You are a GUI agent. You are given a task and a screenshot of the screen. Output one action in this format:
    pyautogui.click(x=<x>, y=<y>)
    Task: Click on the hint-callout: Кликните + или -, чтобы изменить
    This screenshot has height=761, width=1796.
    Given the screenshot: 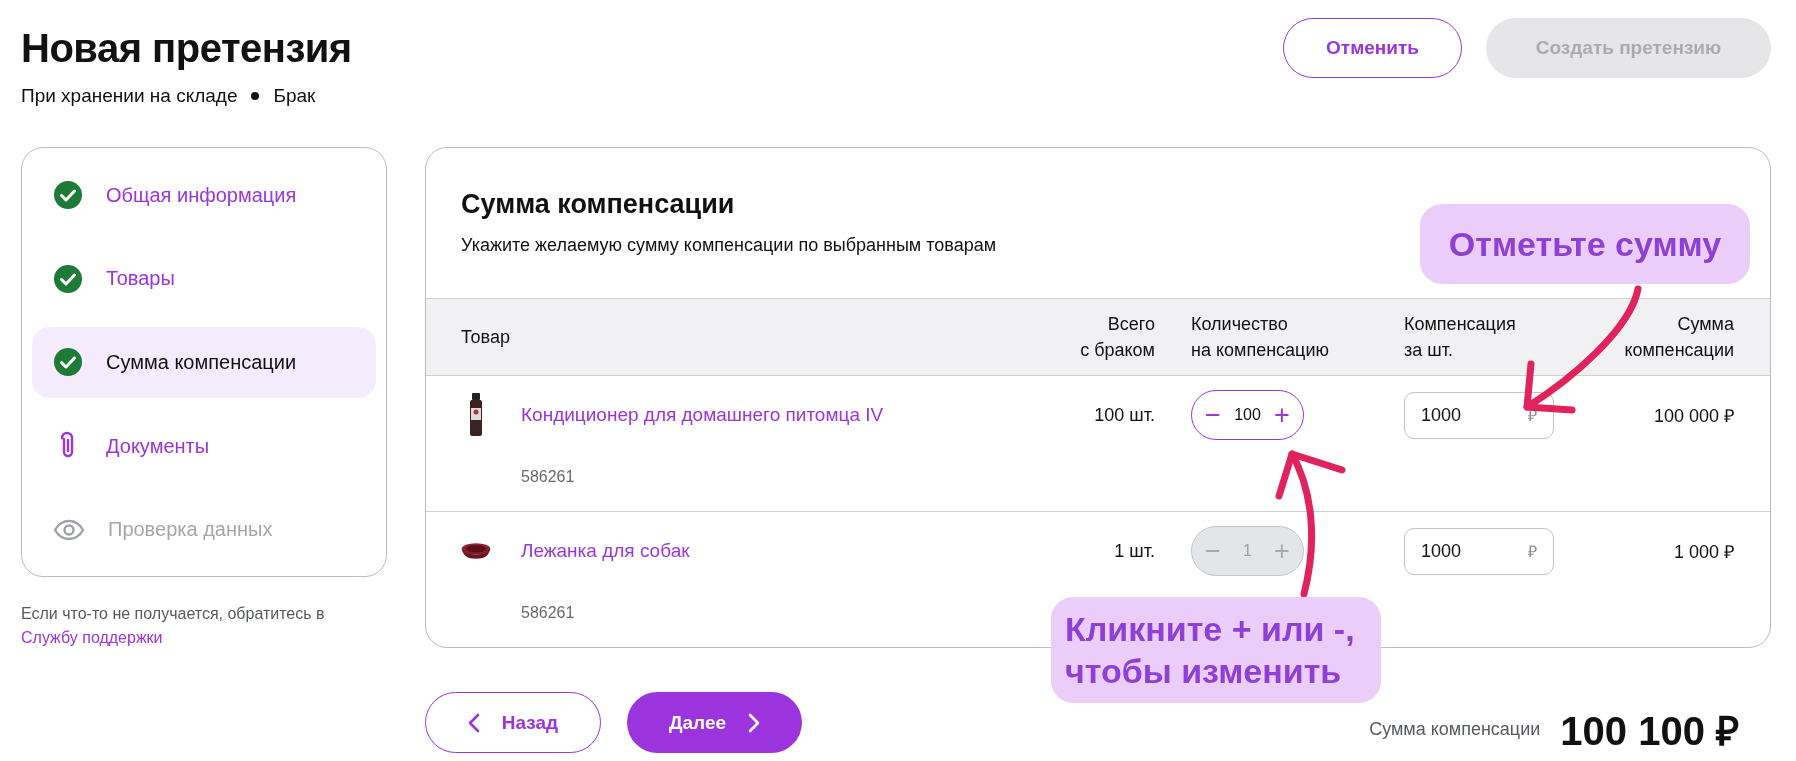 What is the action you would take?
    pyautogui.click(x=1216, y=650)
    